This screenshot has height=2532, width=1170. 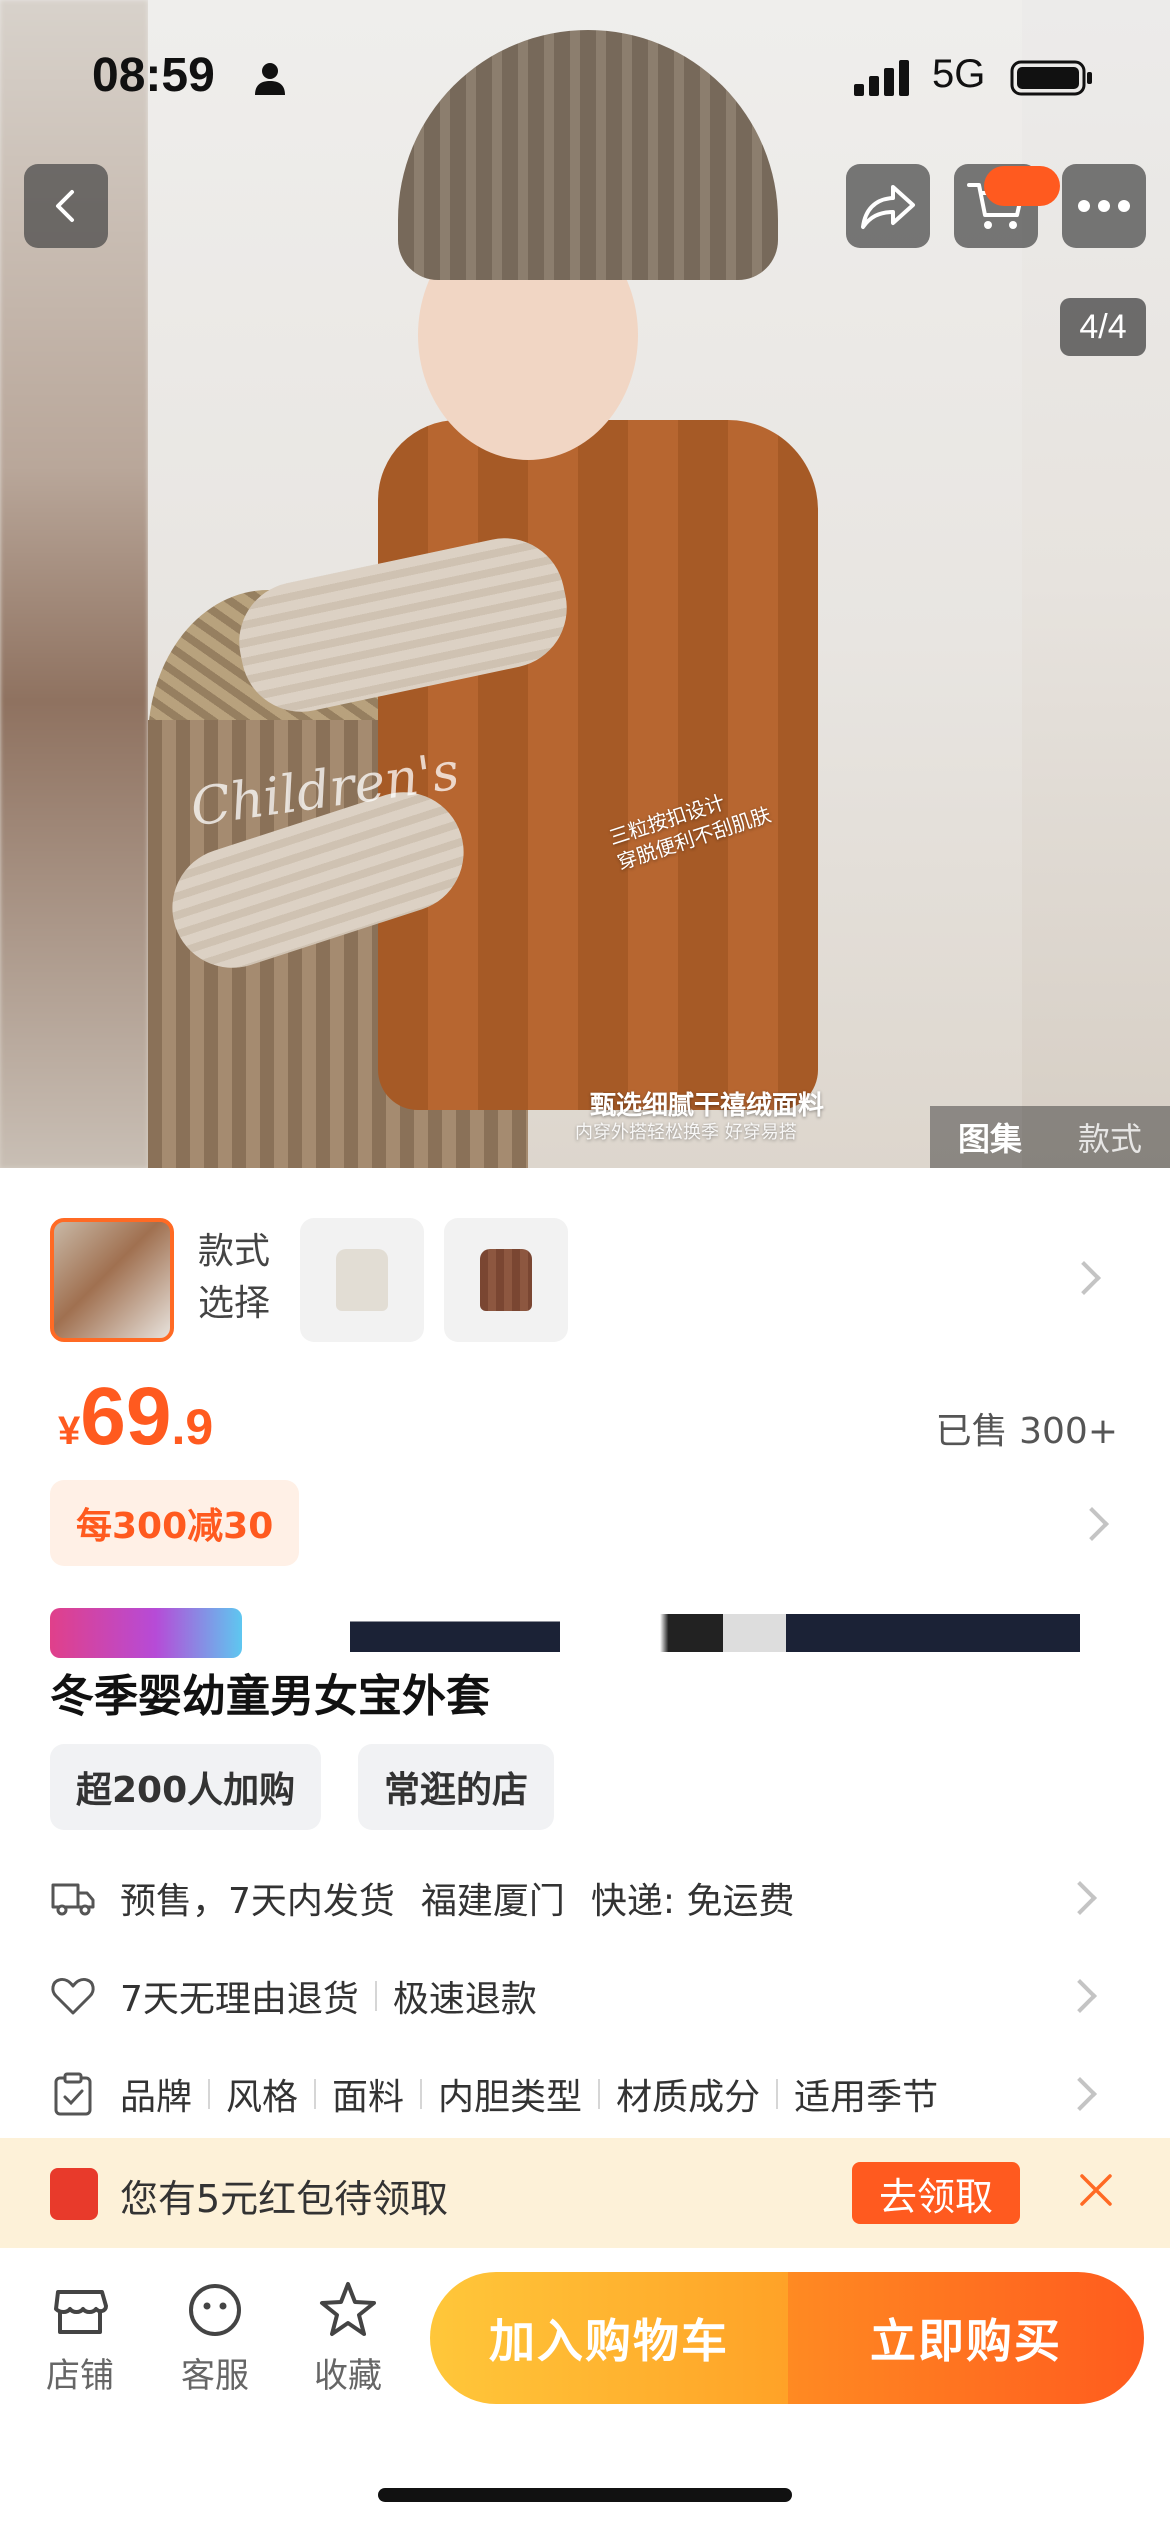 I want to click on overlay-title: 甄选细腻干禧绒面料, so click(x=707, y=1106).